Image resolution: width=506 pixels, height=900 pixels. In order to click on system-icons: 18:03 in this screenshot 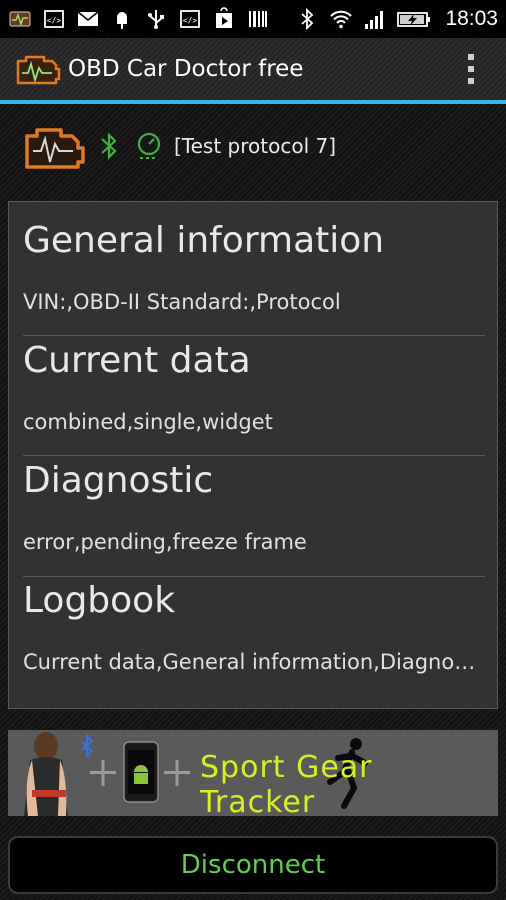, I will do `click(396, 19)`.